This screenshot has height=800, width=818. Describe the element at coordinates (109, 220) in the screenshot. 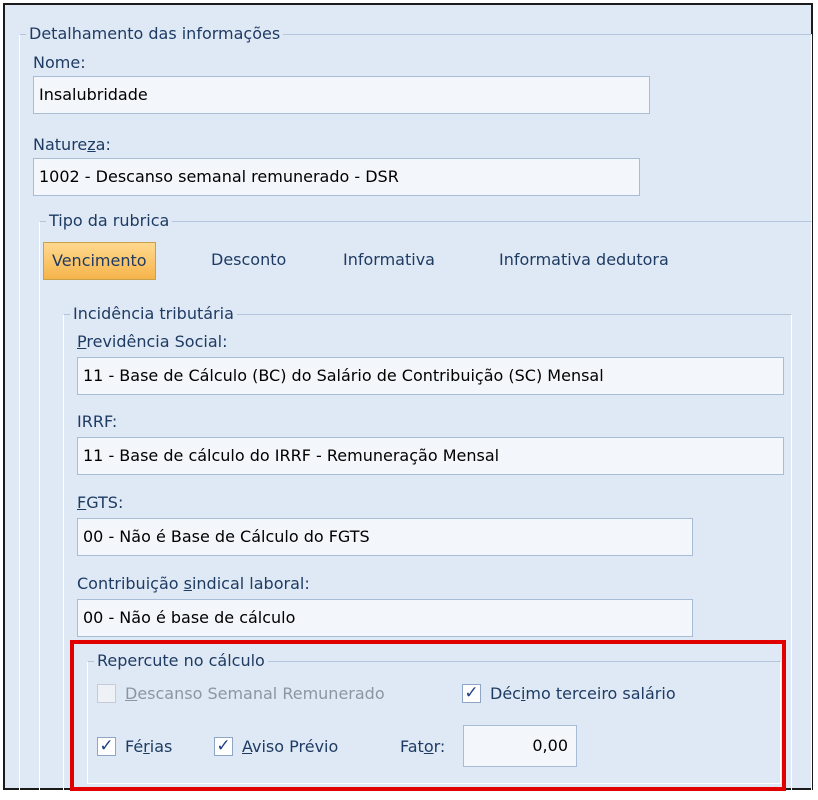

I see `tipo-rubrica-title: Tipo da rubrica` at that location.